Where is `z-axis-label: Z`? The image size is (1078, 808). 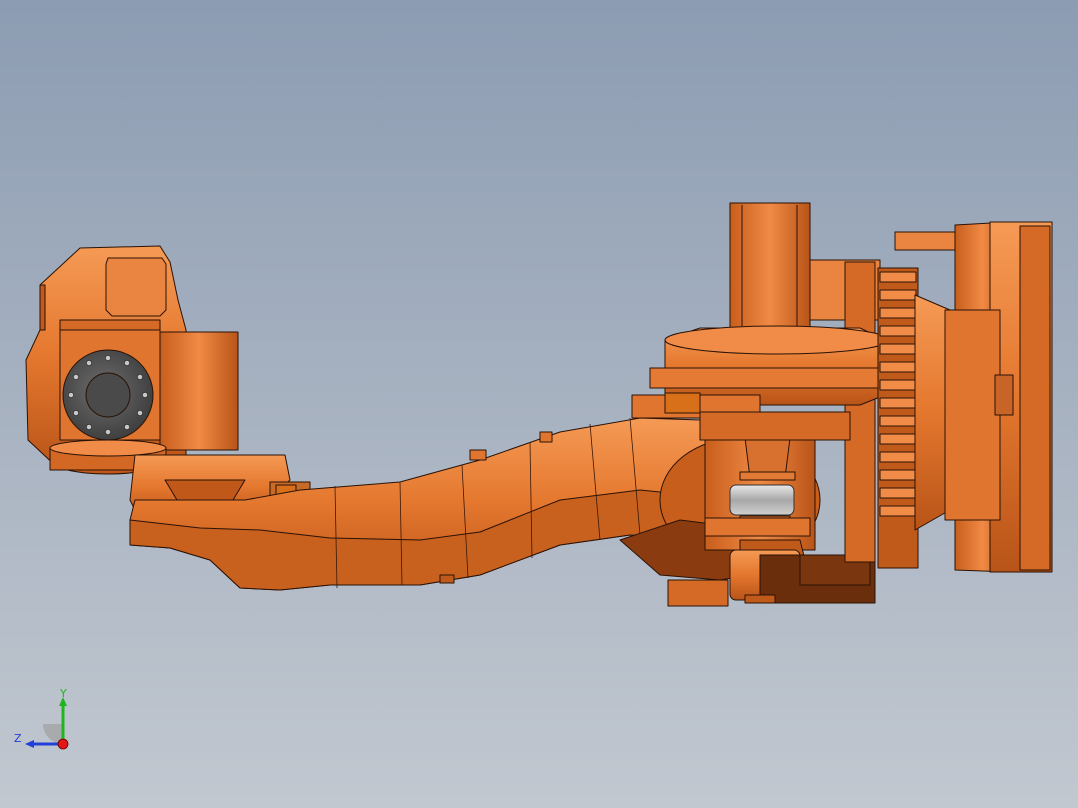
z-axis-label: Z is located at coordinates (18, 738).